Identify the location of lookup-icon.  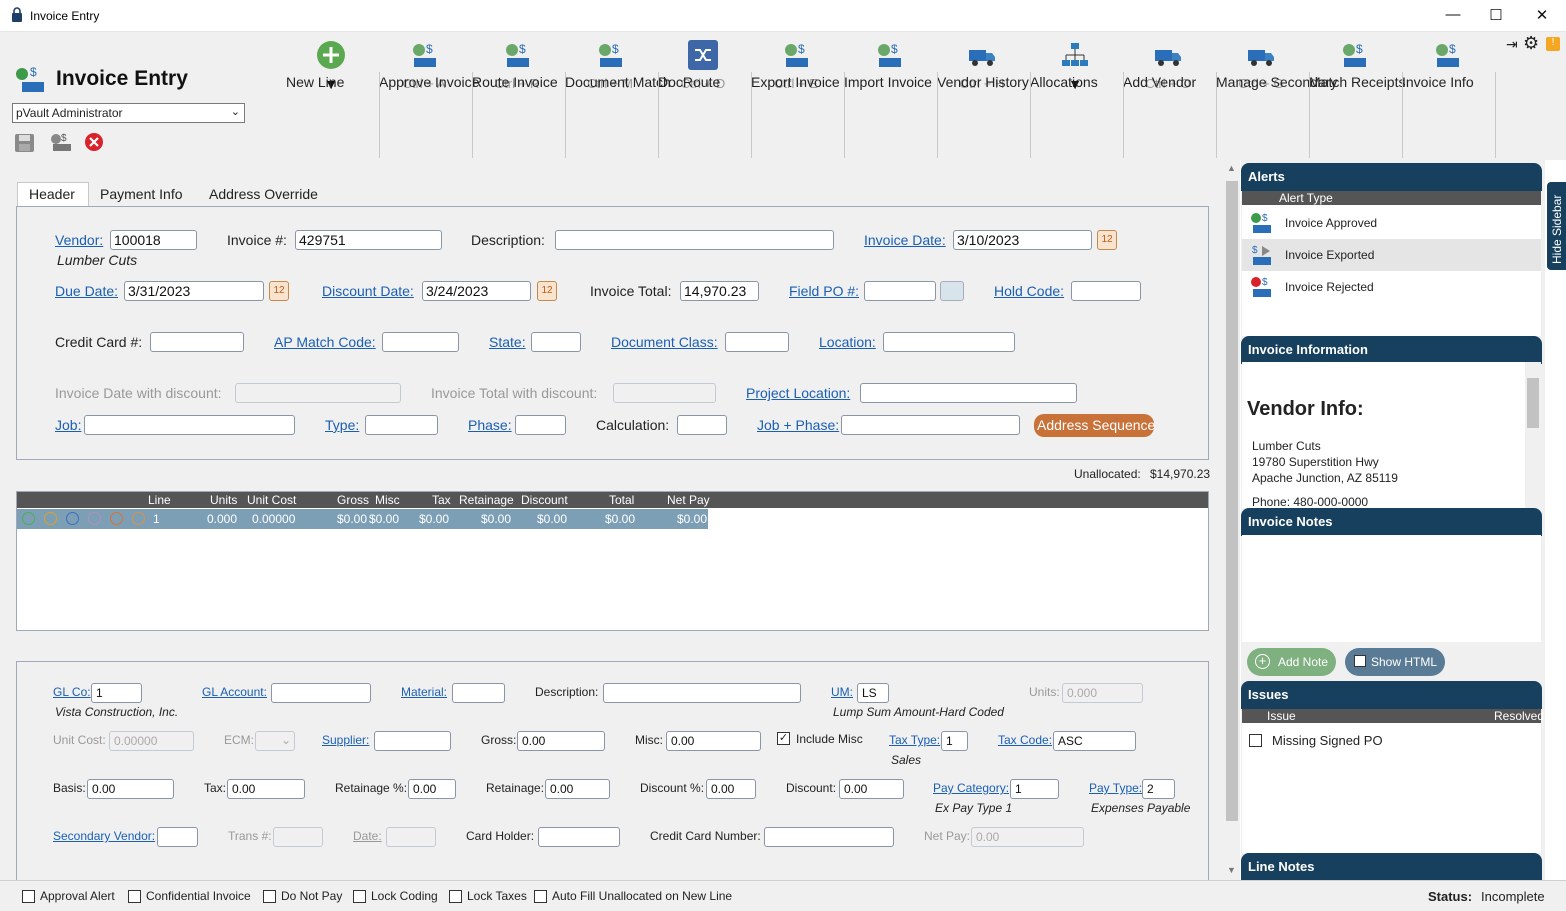
(952, 291).